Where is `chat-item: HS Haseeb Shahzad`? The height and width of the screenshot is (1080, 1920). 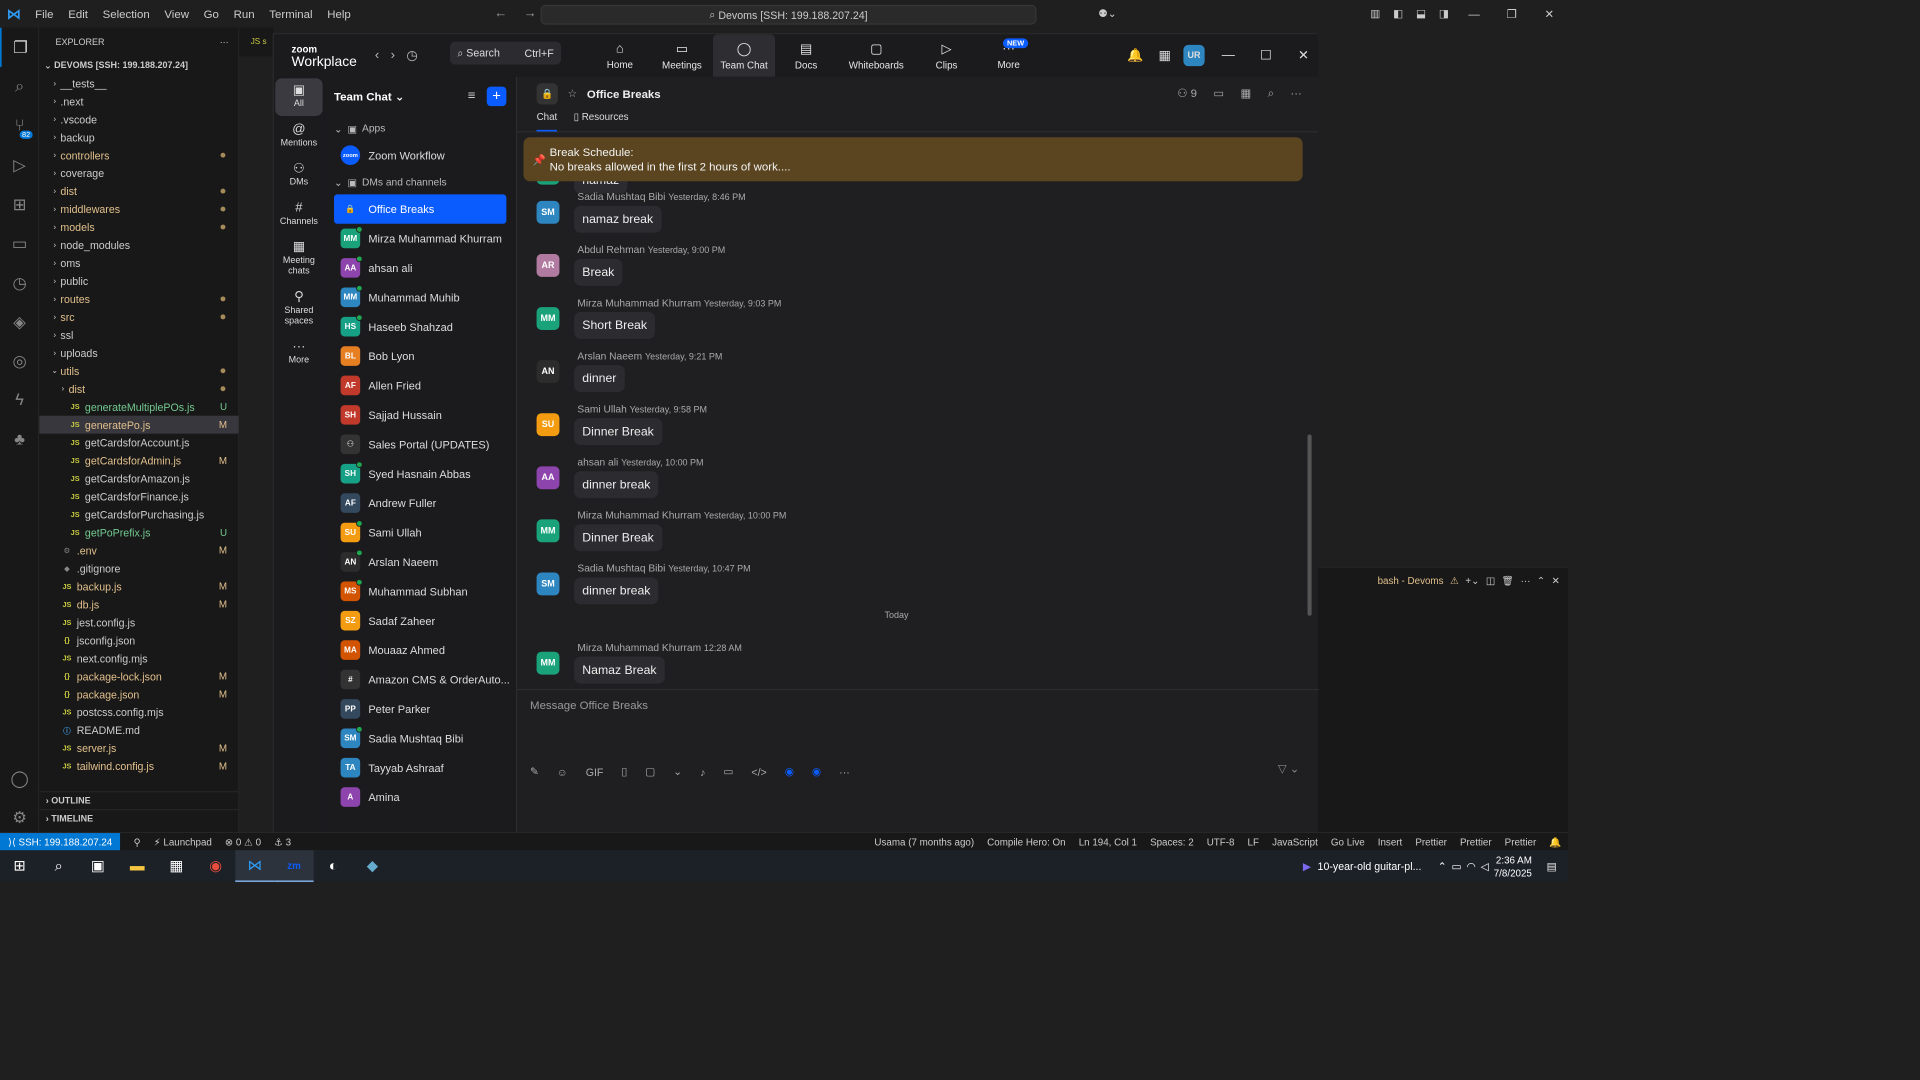
chat-item: HS Haseeb Shahzad is located at coordinates (420, 326).